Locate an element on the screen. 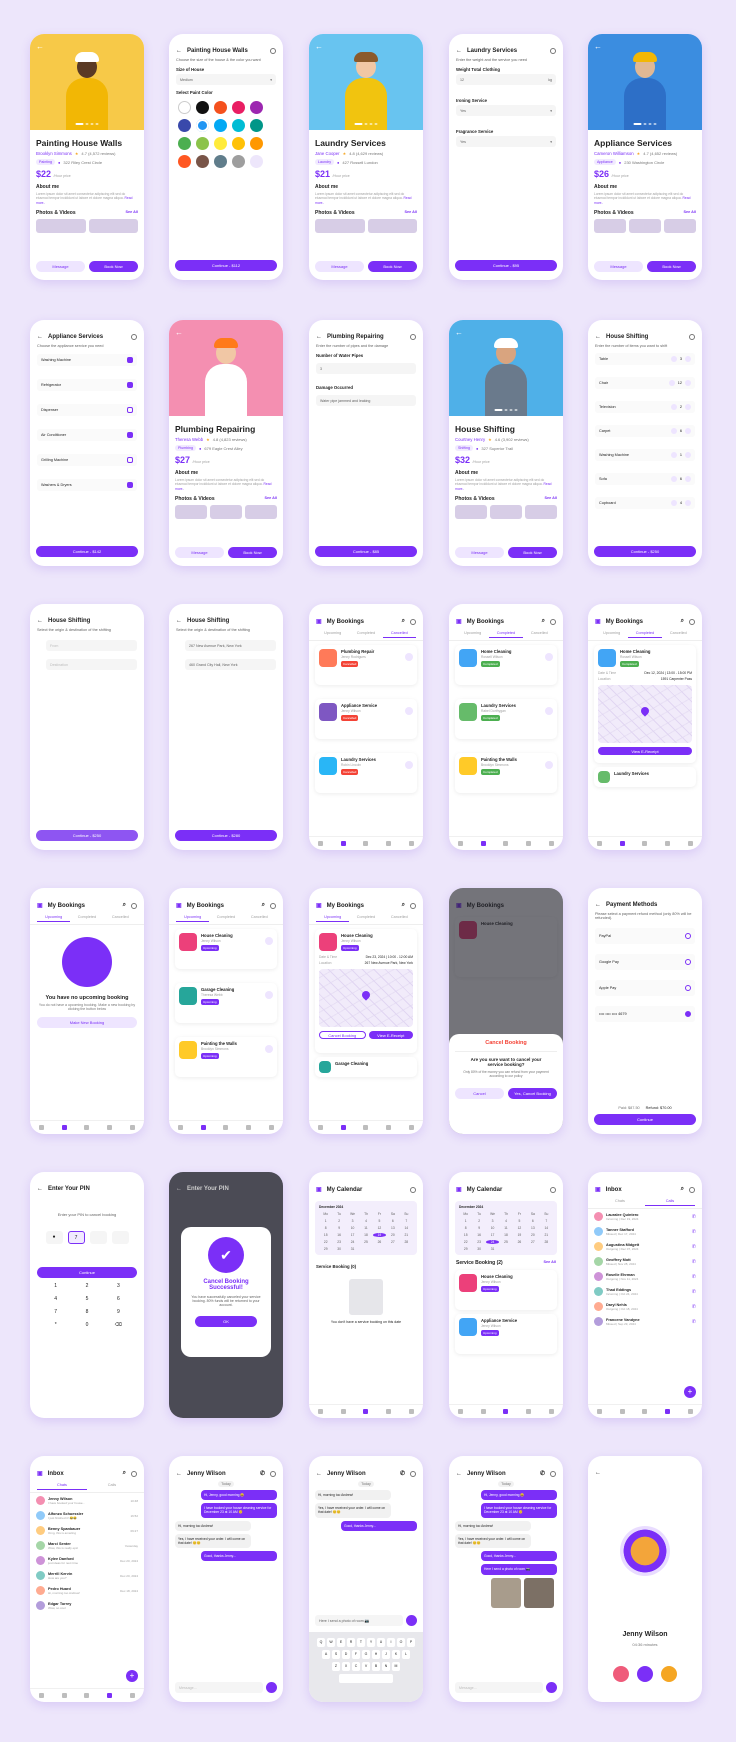 The height and width of the screenshot is (1742, 736). booking-card: Appliance Service Jenny Wilson Upcoming is located at coordinates (506, 1334).